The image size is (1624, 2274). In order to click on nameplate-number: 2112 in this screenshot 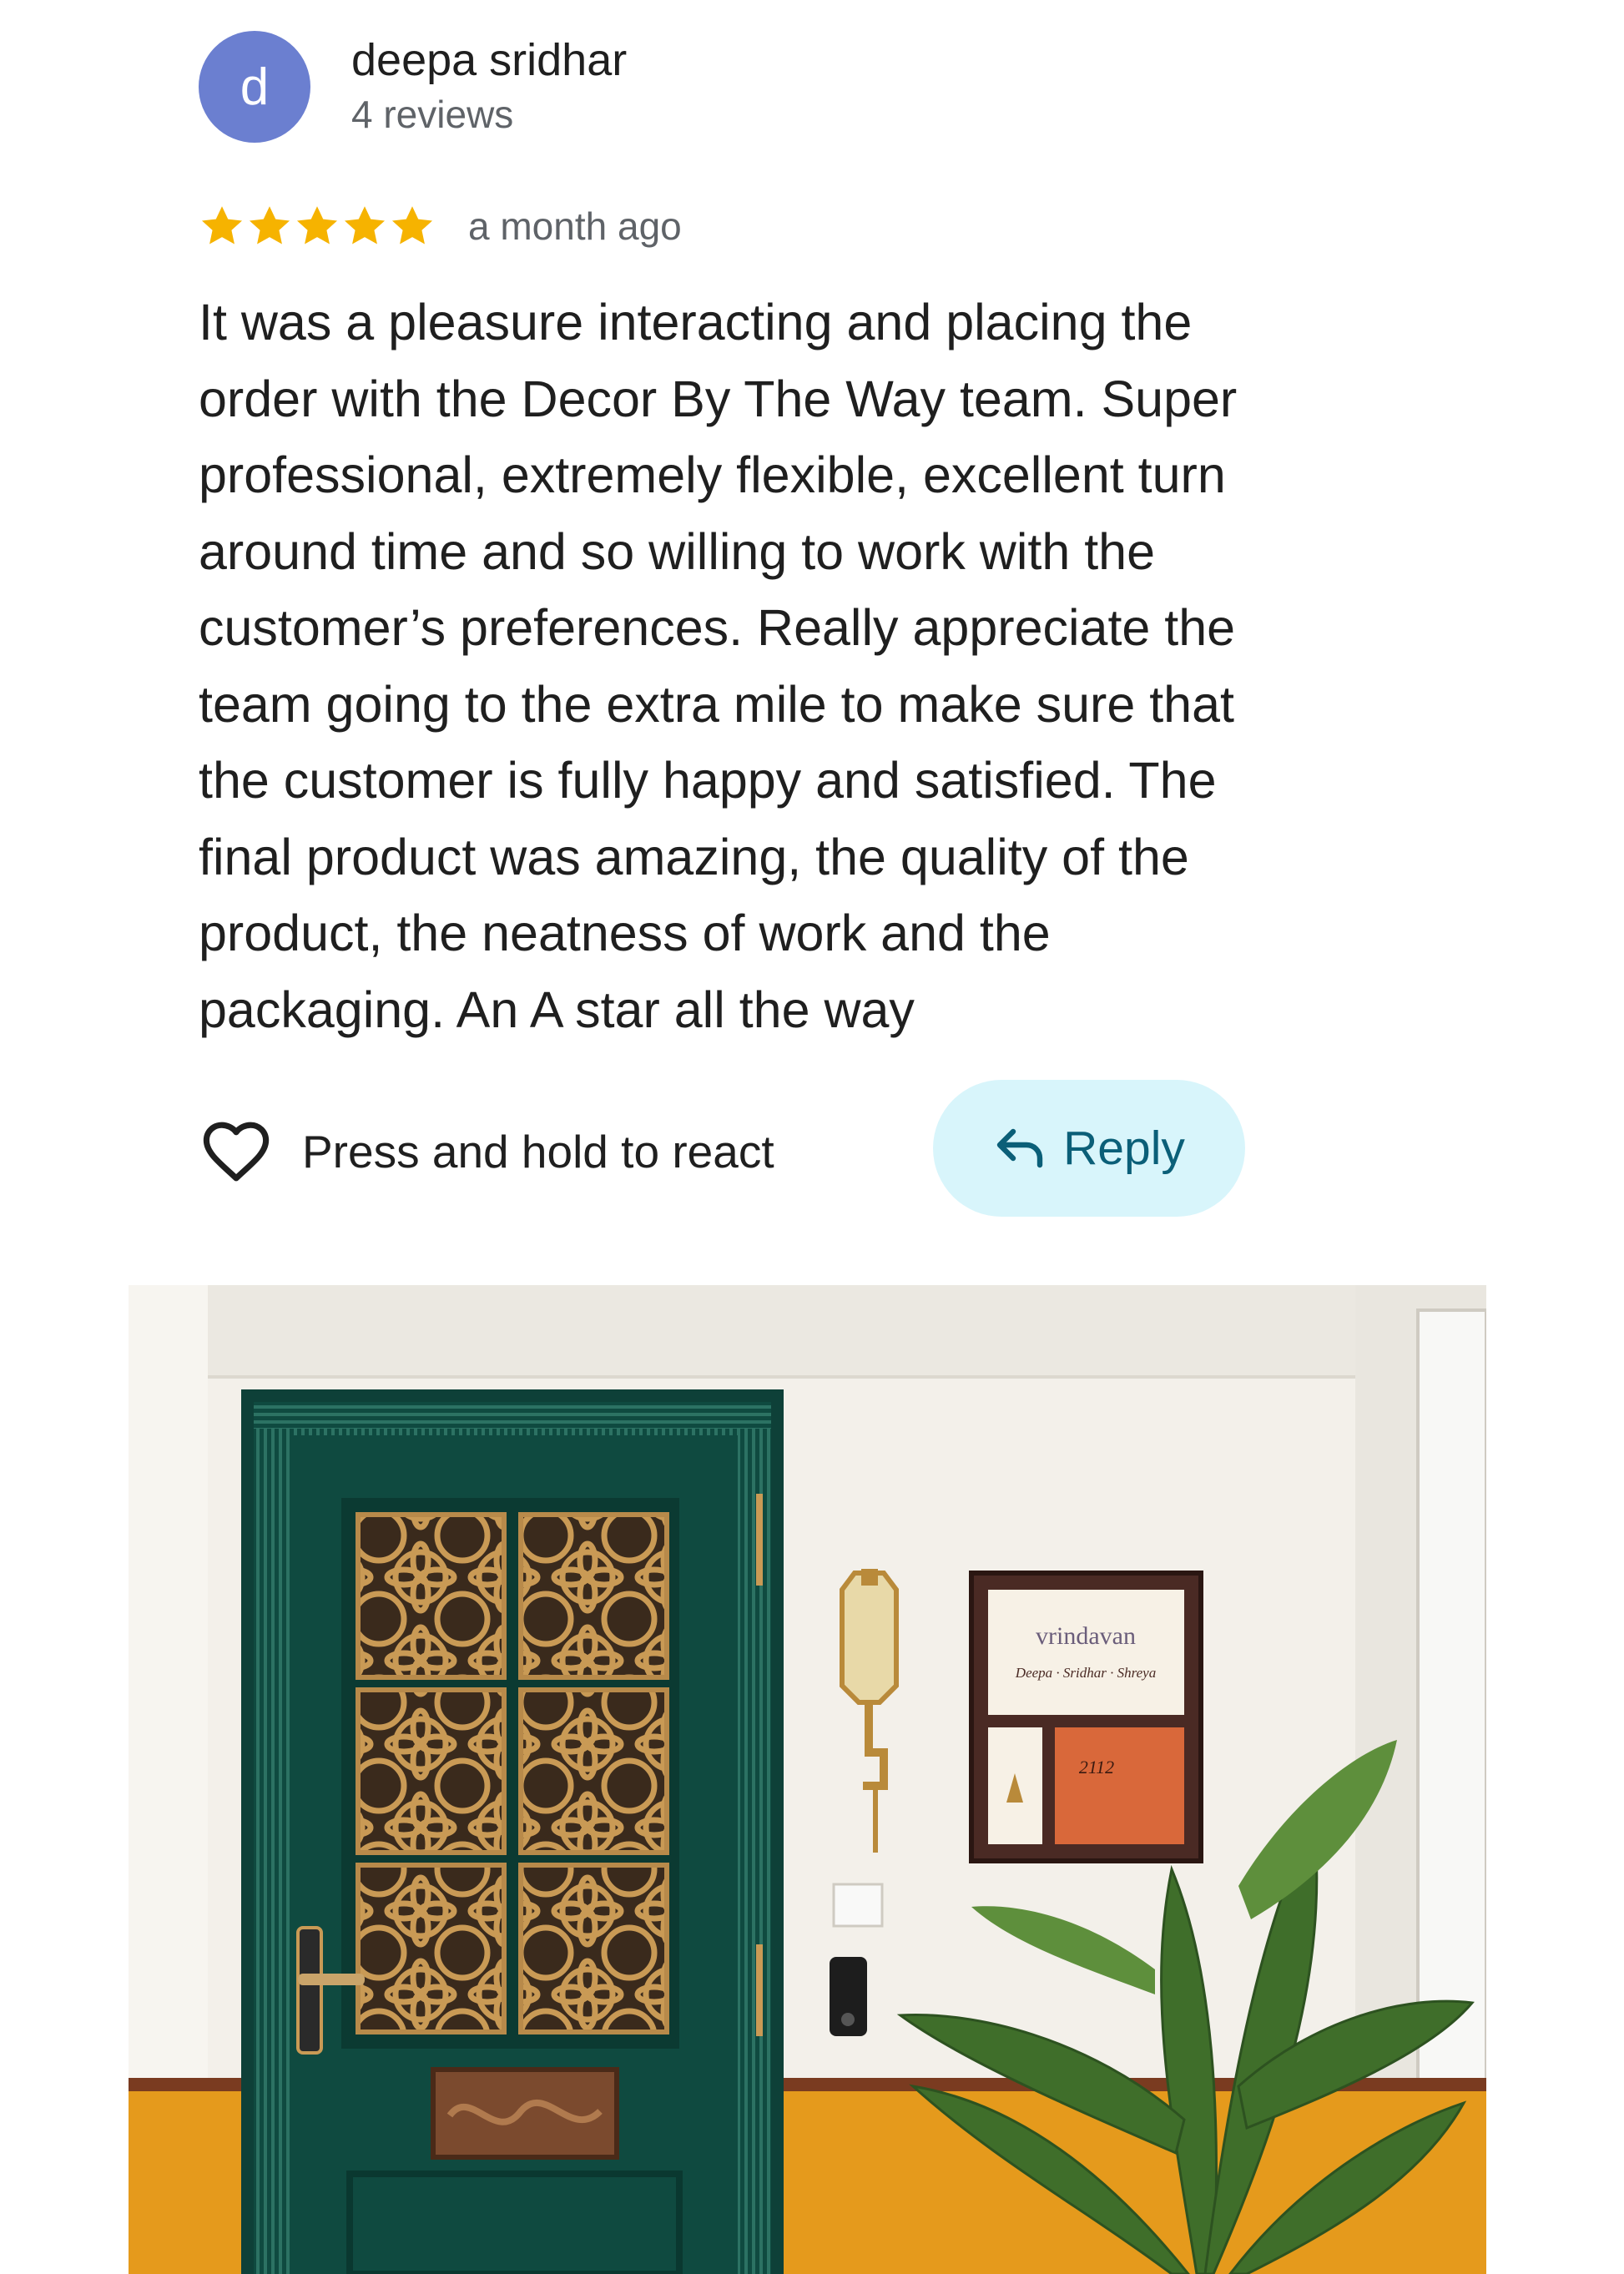, I will do `click(1096, 1767)`.